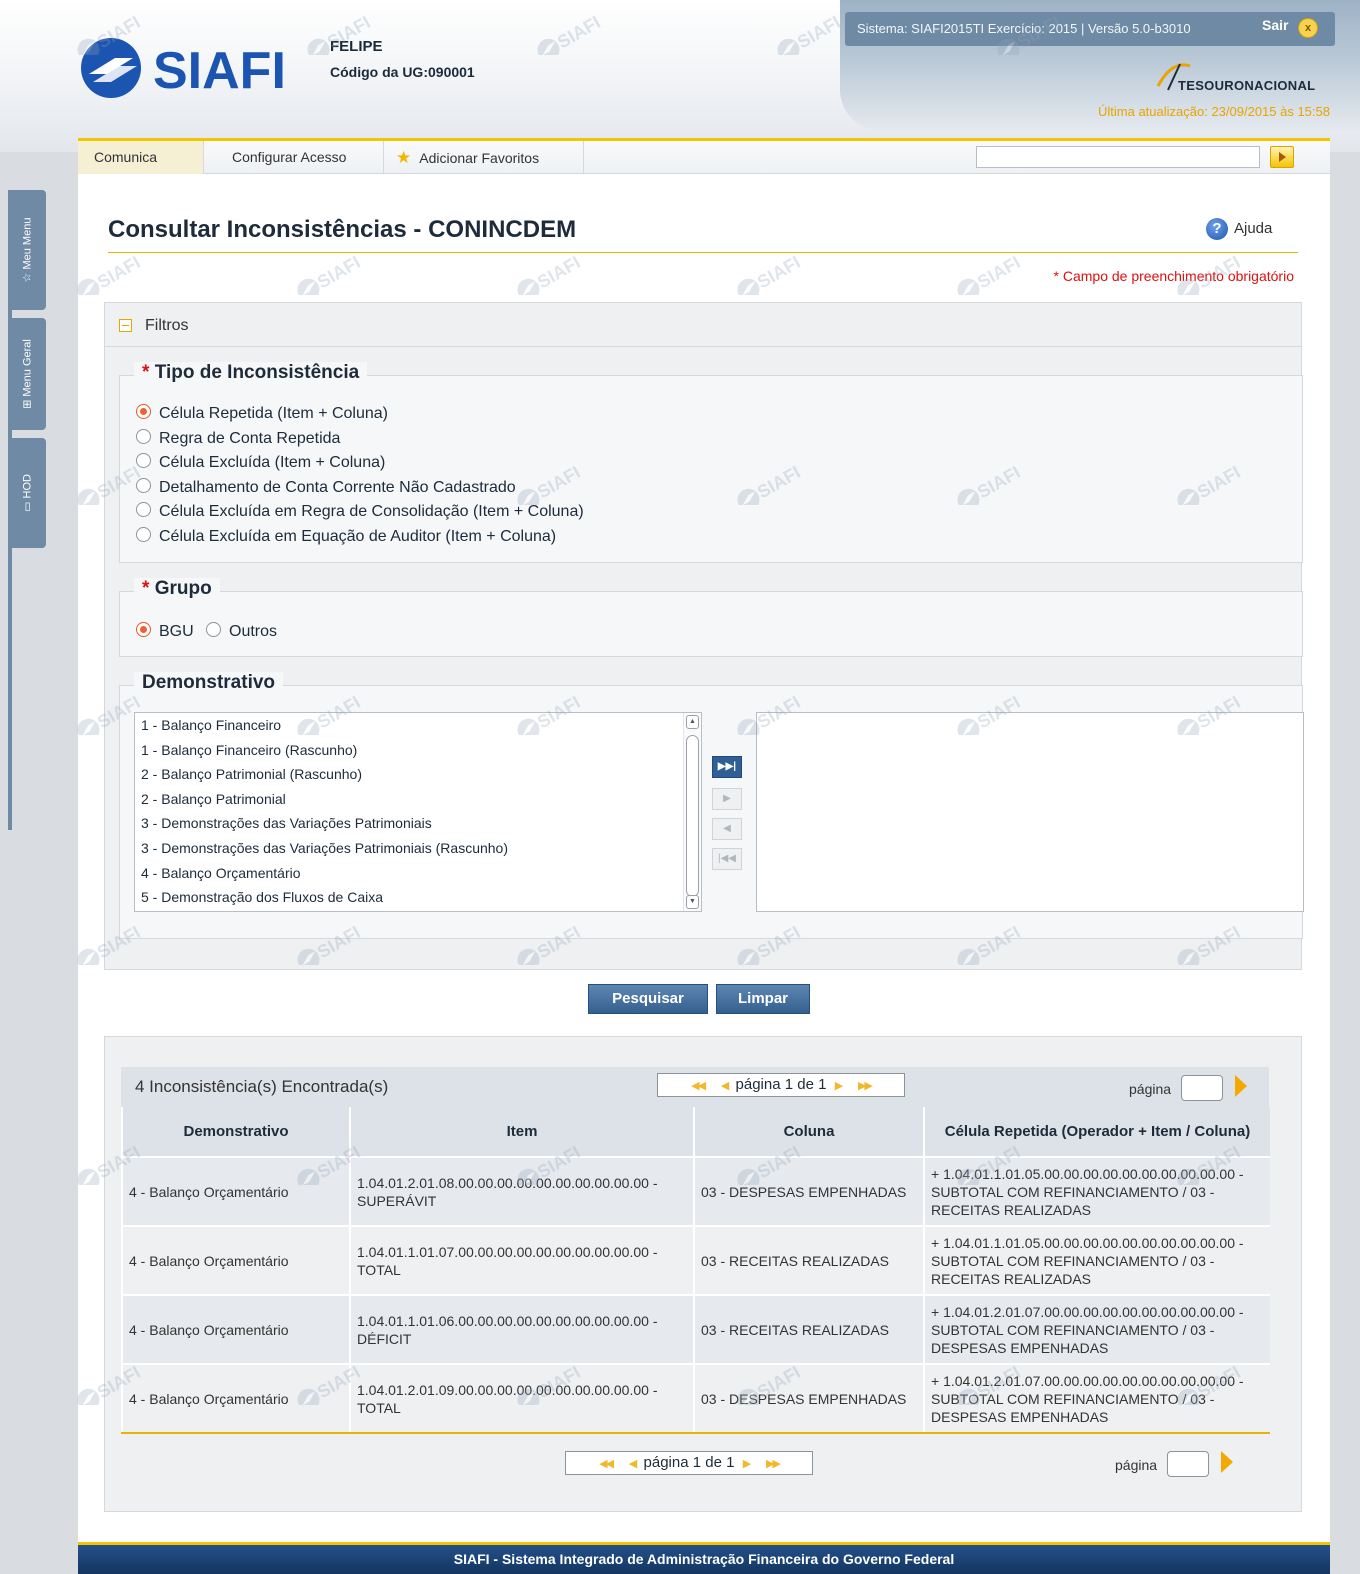  Describe the element at coordinates (703, 325) in the screenshot. I see `filters-header: Filtros` at that location.